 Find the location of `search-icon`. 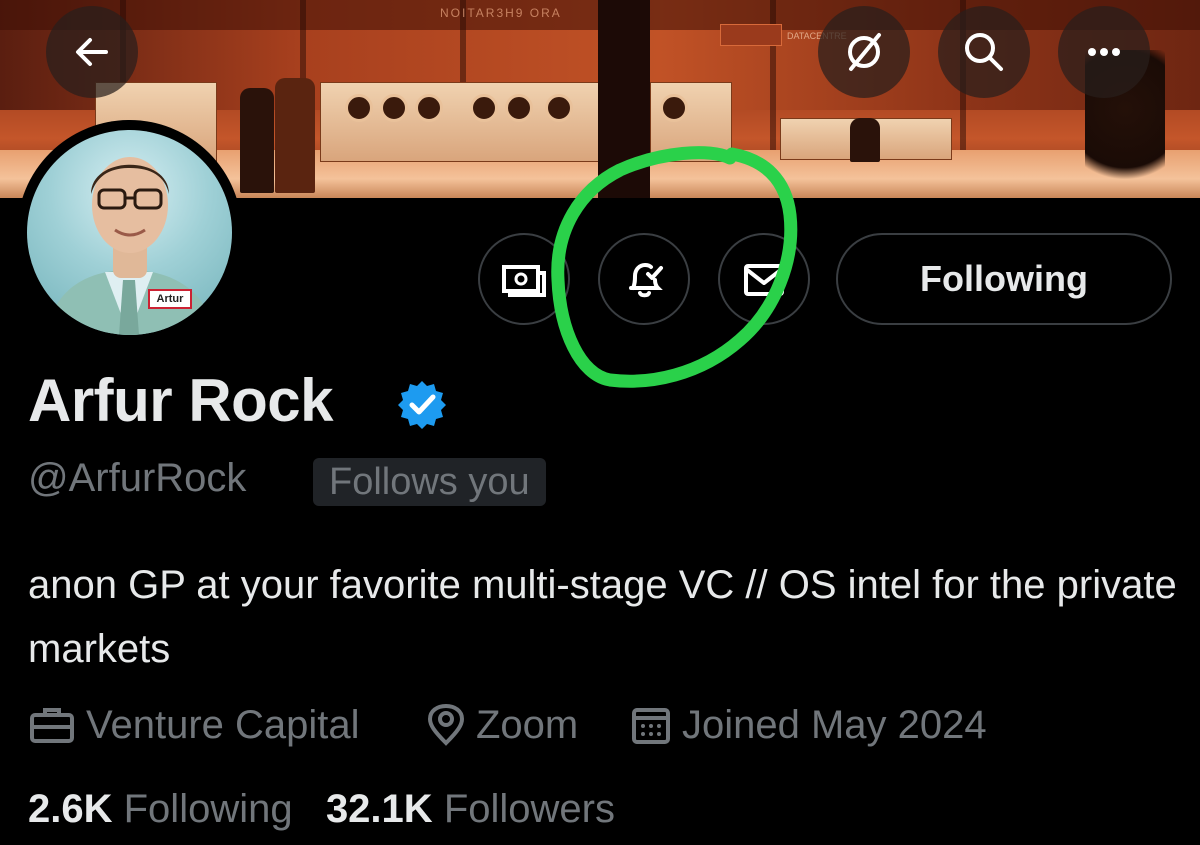

search-icon is located at coordinates (984, 52).